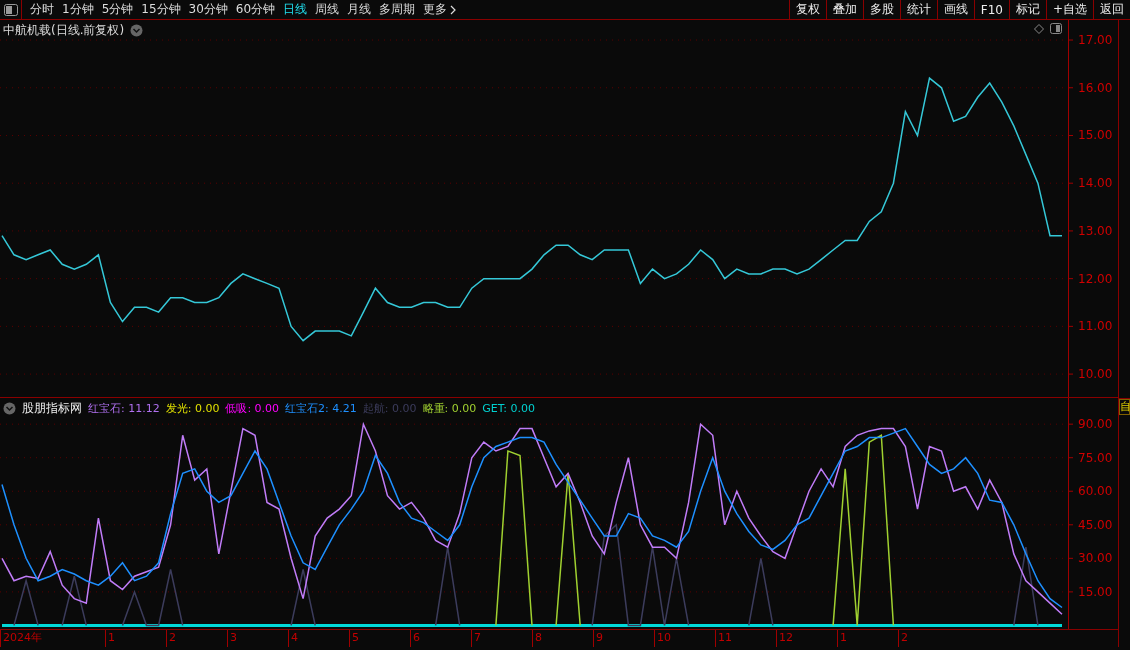  What do you see at coordinates (1095, 424) in the screenshot?
I see `axis-label: 90.00` at bounding box center [1095, 424].